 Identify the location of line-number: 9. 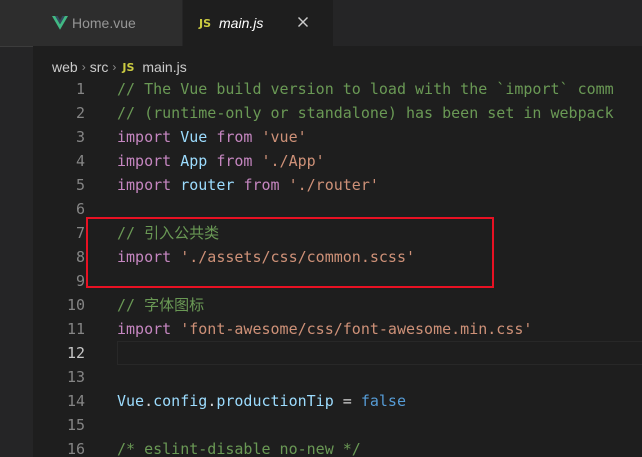
(80, 281).